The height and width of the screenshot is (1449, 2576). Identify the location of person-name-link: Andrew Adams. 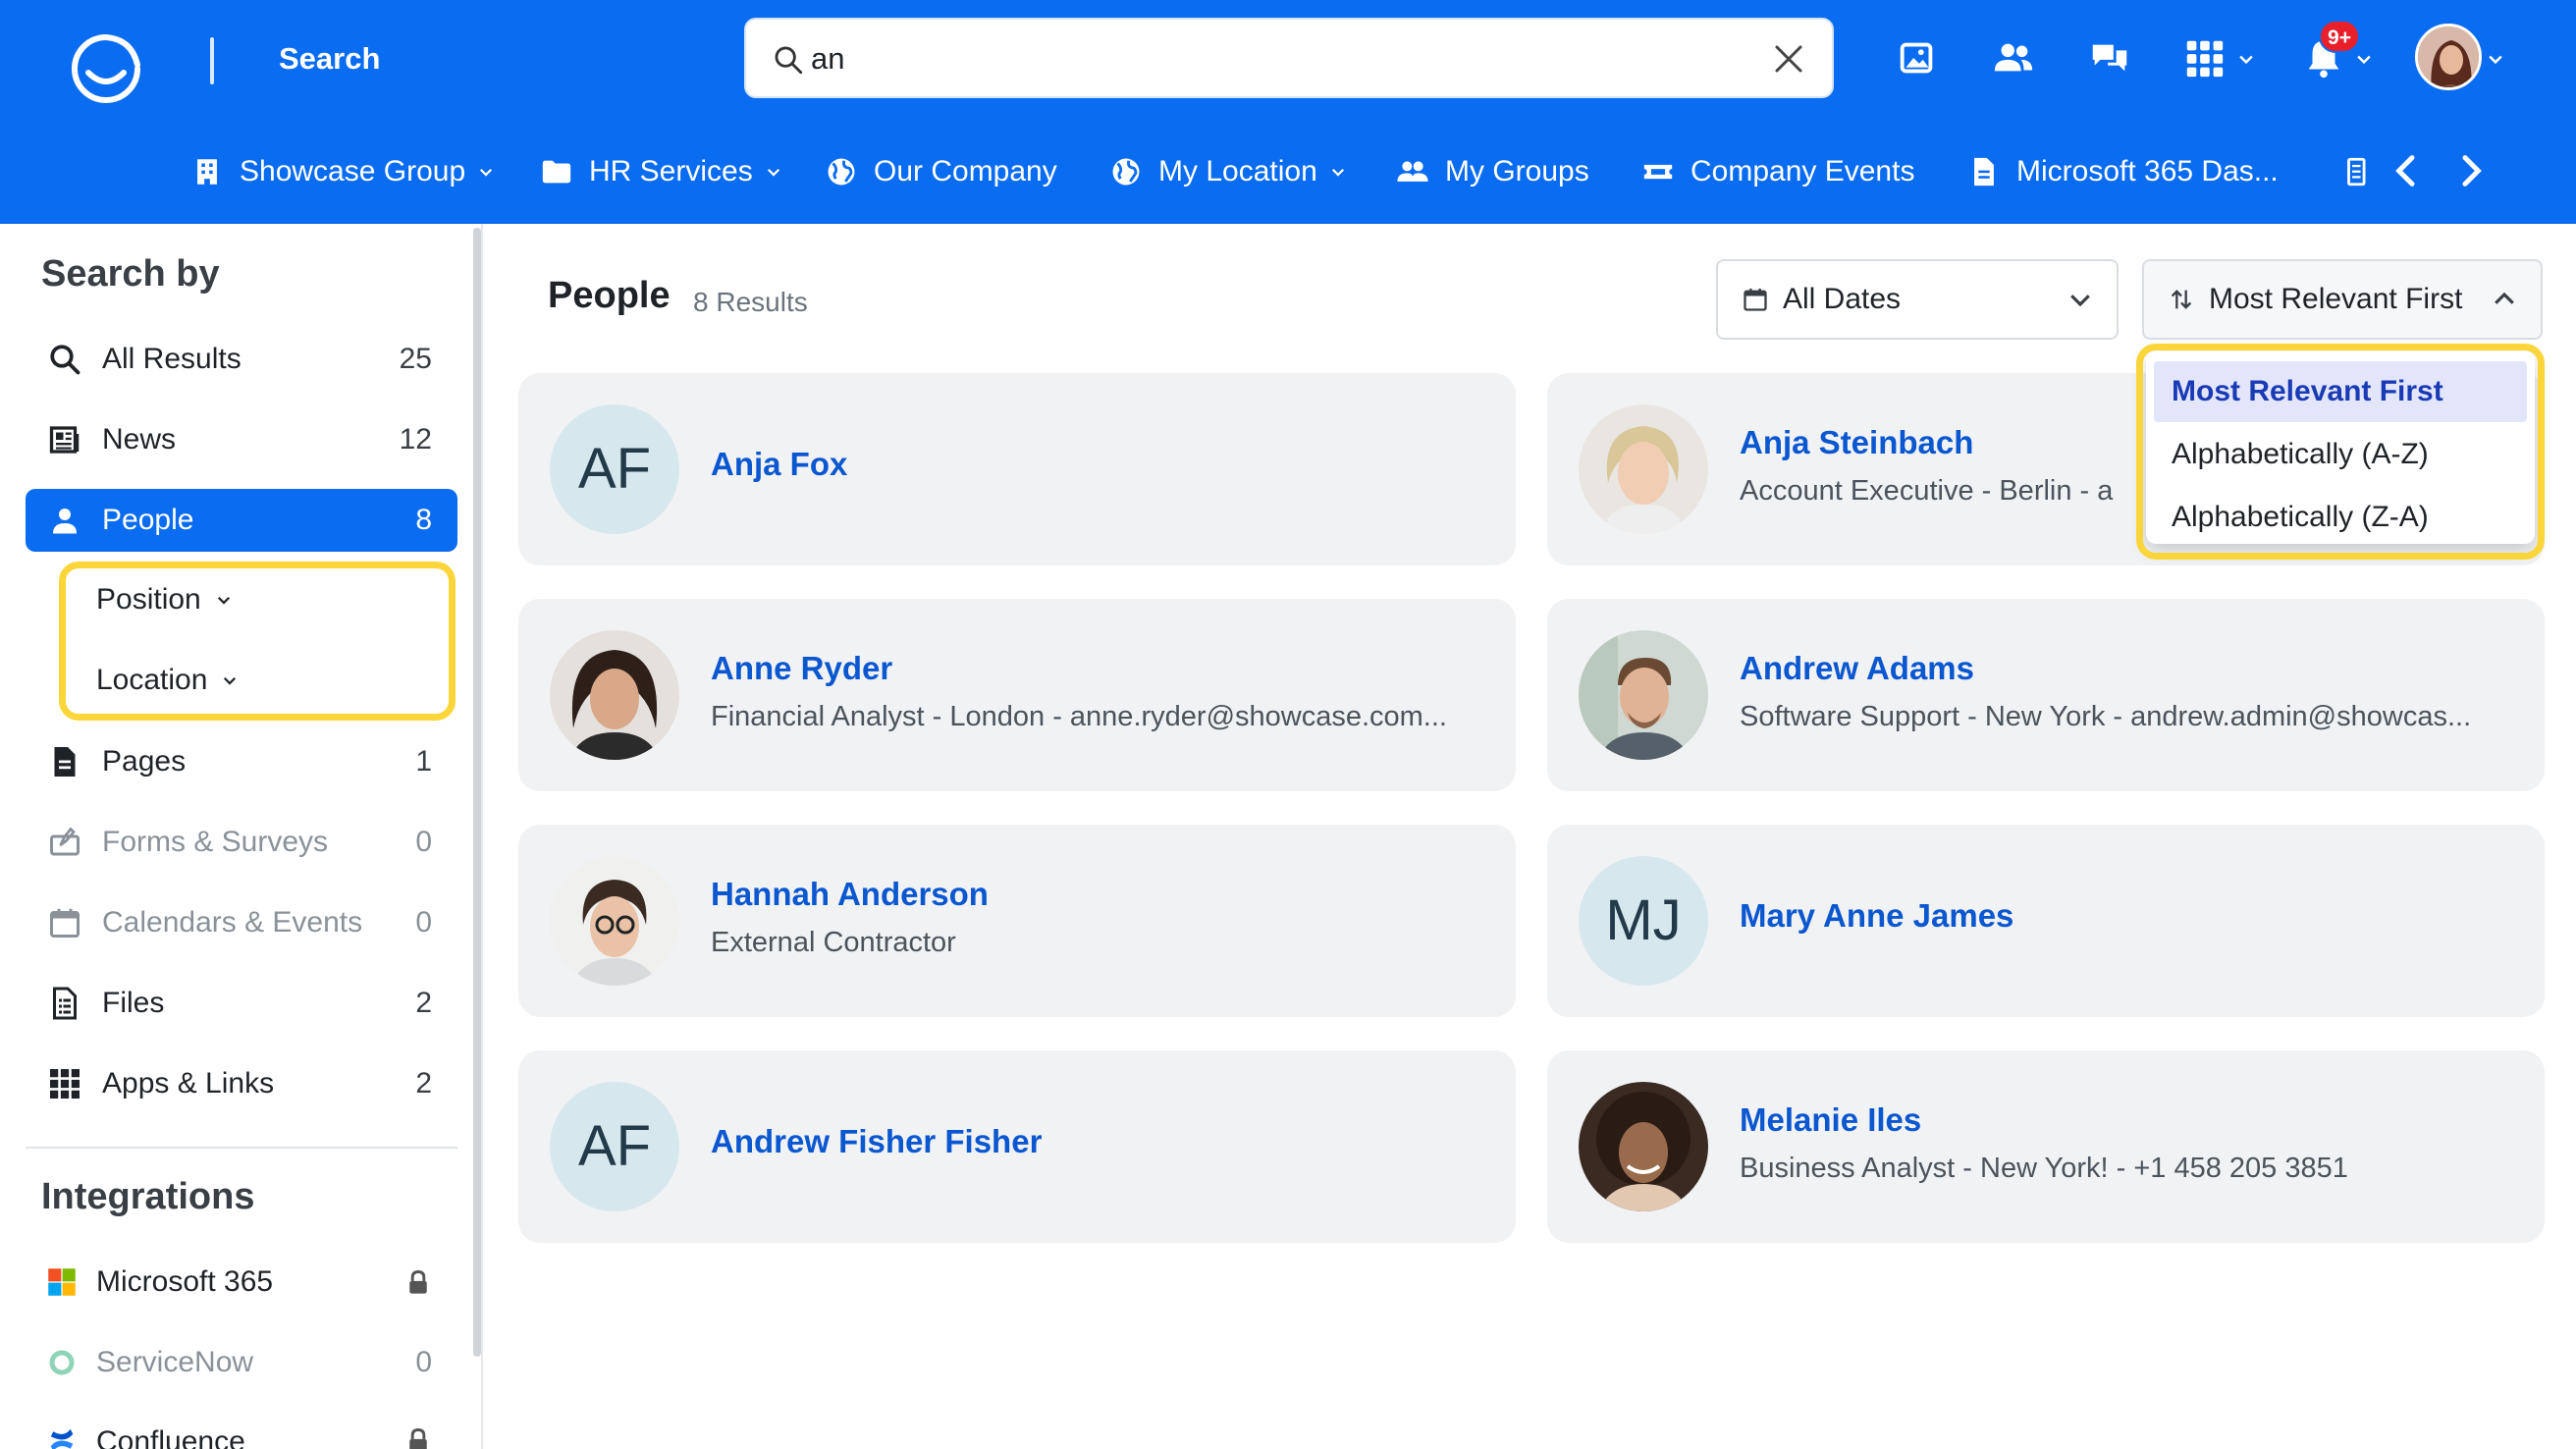
(1857, 668).